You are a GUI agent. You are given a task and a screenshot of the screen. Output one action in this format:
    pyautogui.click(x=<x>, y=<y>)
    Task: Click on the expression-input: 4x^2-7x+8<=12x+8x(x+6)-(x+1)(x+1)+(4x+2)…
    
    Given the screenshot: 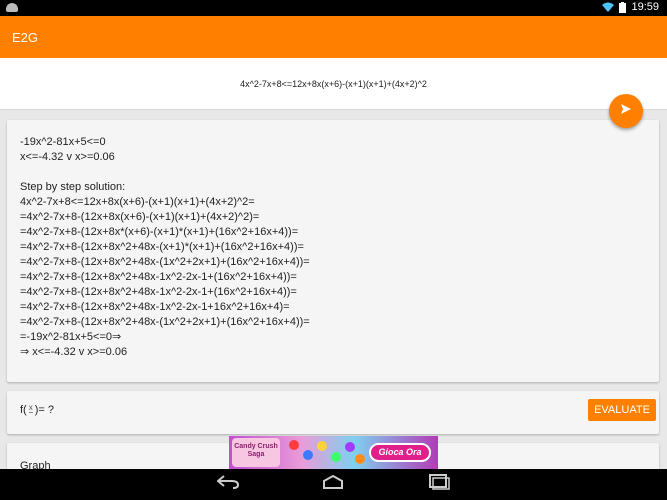 What is the action you would take?
    pyautogui.click(x=333, y=84)
    